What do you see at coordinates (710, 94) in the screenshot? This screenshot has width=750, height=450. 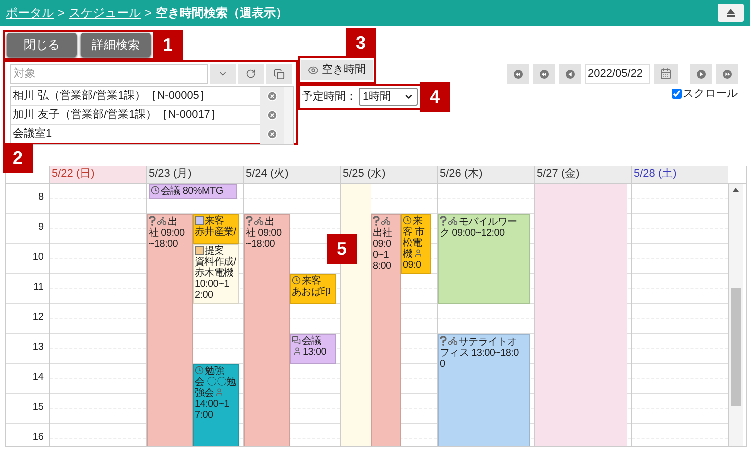 I see `scroll-label: スクロール` at bounding box center [710, 94].